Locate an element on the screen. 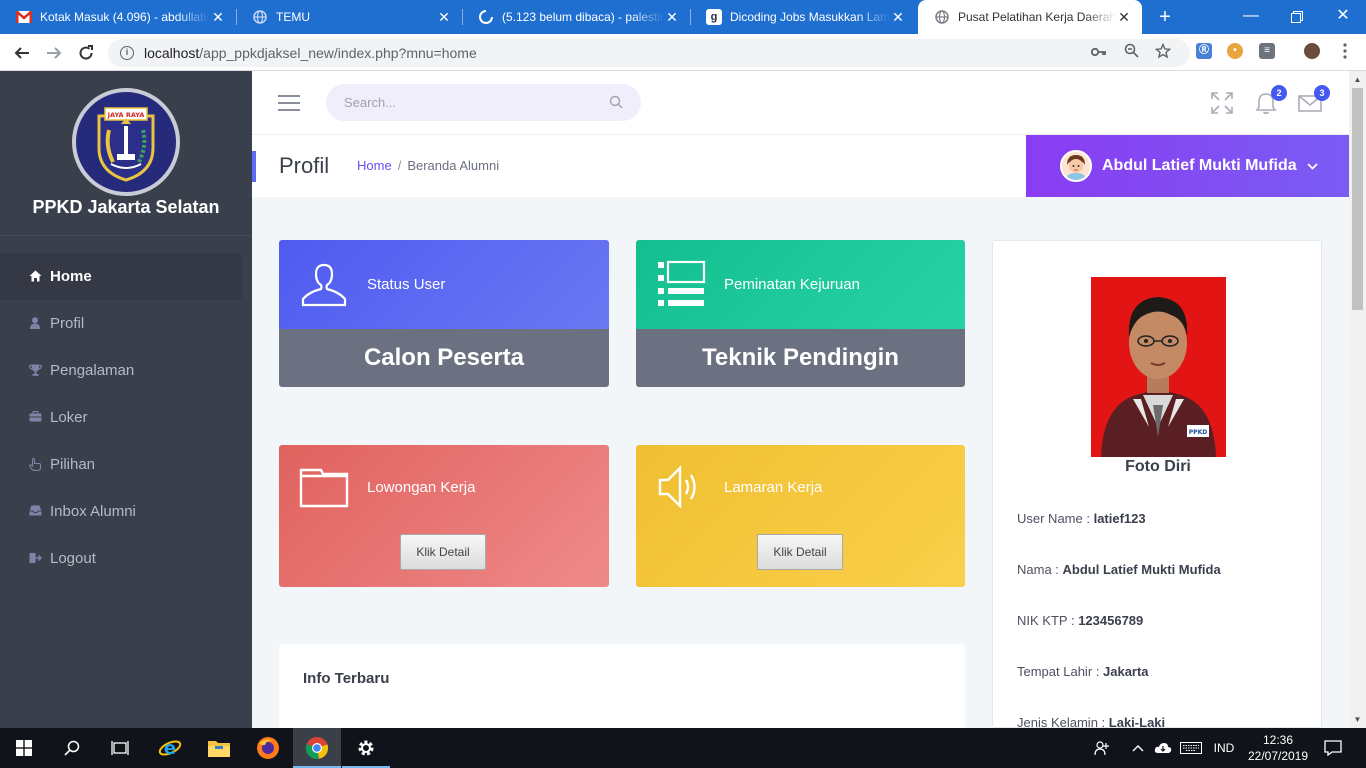 The height and width of the screenshot is (768, 1366). settings-gear-icon is located at coordinates (366, 748).